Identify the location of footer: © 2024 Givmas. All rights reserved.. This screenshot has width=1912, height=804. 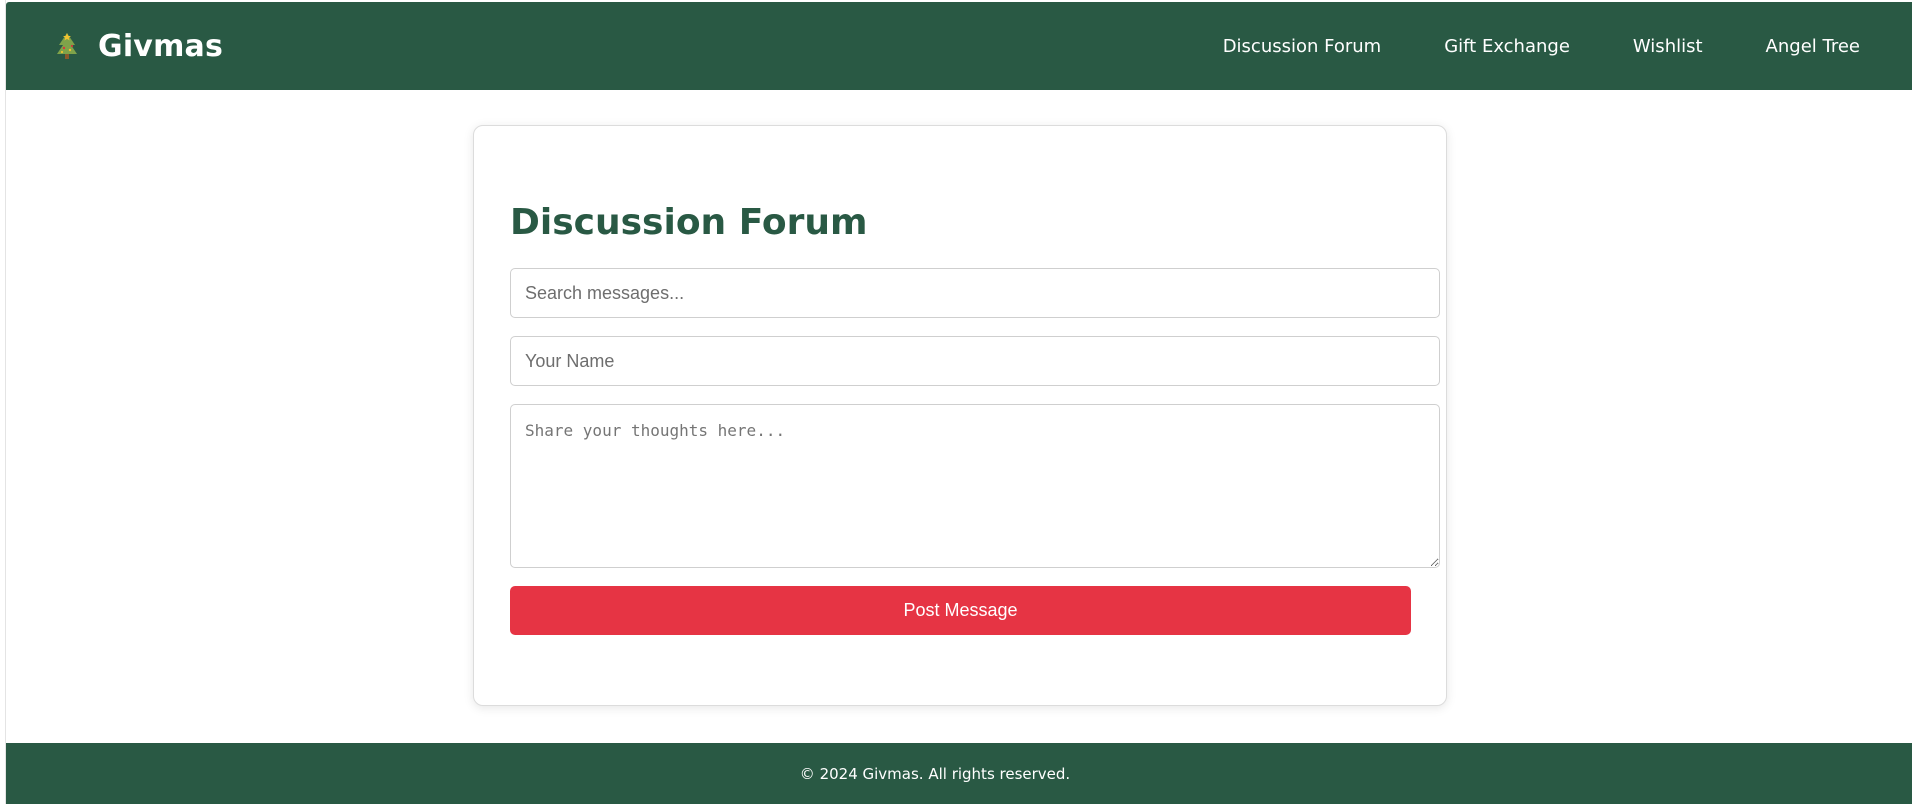
(959, 773).